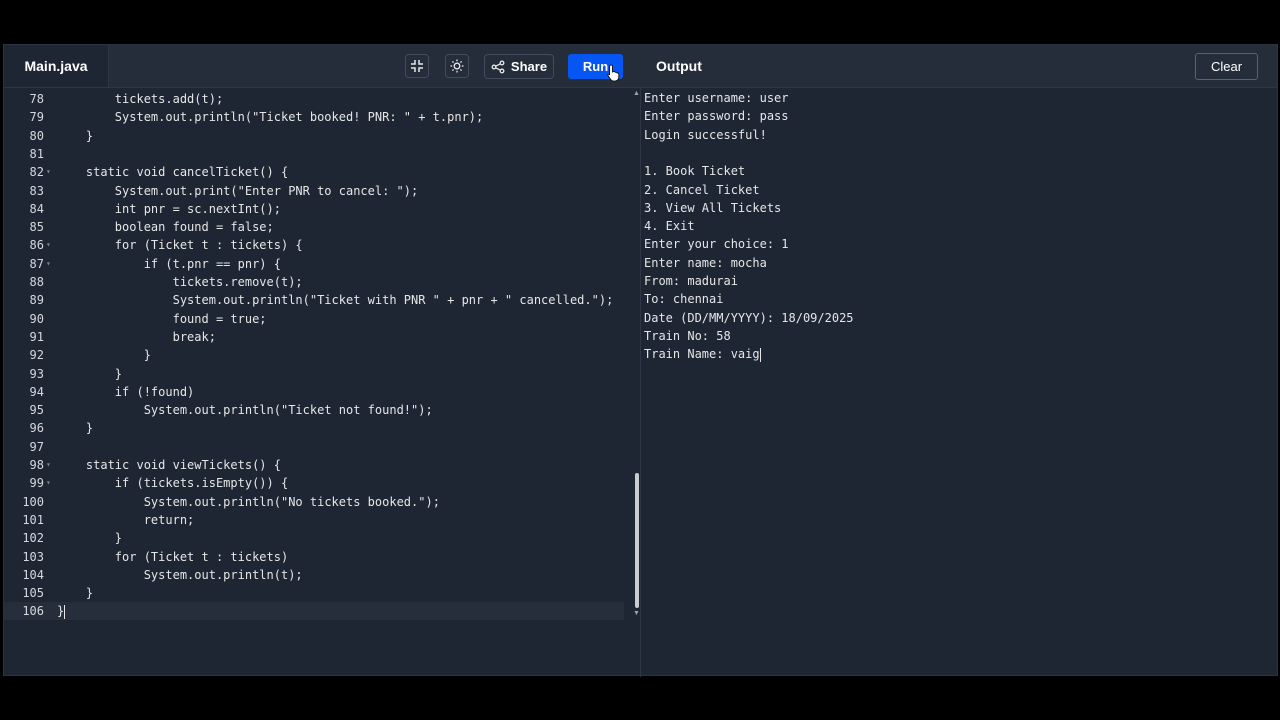 Image resolution: width=1280 pixels, height=720 pixels. I want to click on code-line: 99 ▾ if (tickets.isEmpty()) {, so click(314, 483).